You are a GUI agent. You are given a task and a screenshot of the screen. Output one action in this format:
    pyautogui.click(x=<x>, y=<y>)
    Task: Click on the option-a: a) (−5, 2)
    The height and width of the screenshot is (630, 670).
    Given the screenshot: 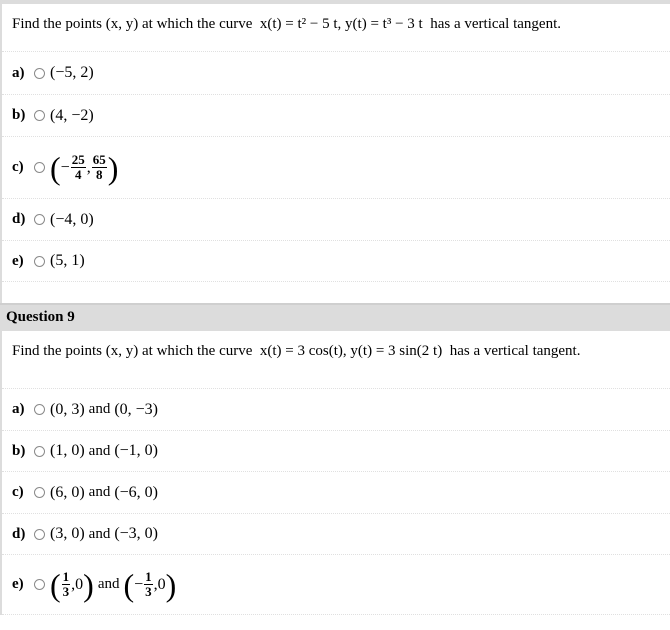 What is the action you would take?
    pyautogui.click(x=336, y=73)
    